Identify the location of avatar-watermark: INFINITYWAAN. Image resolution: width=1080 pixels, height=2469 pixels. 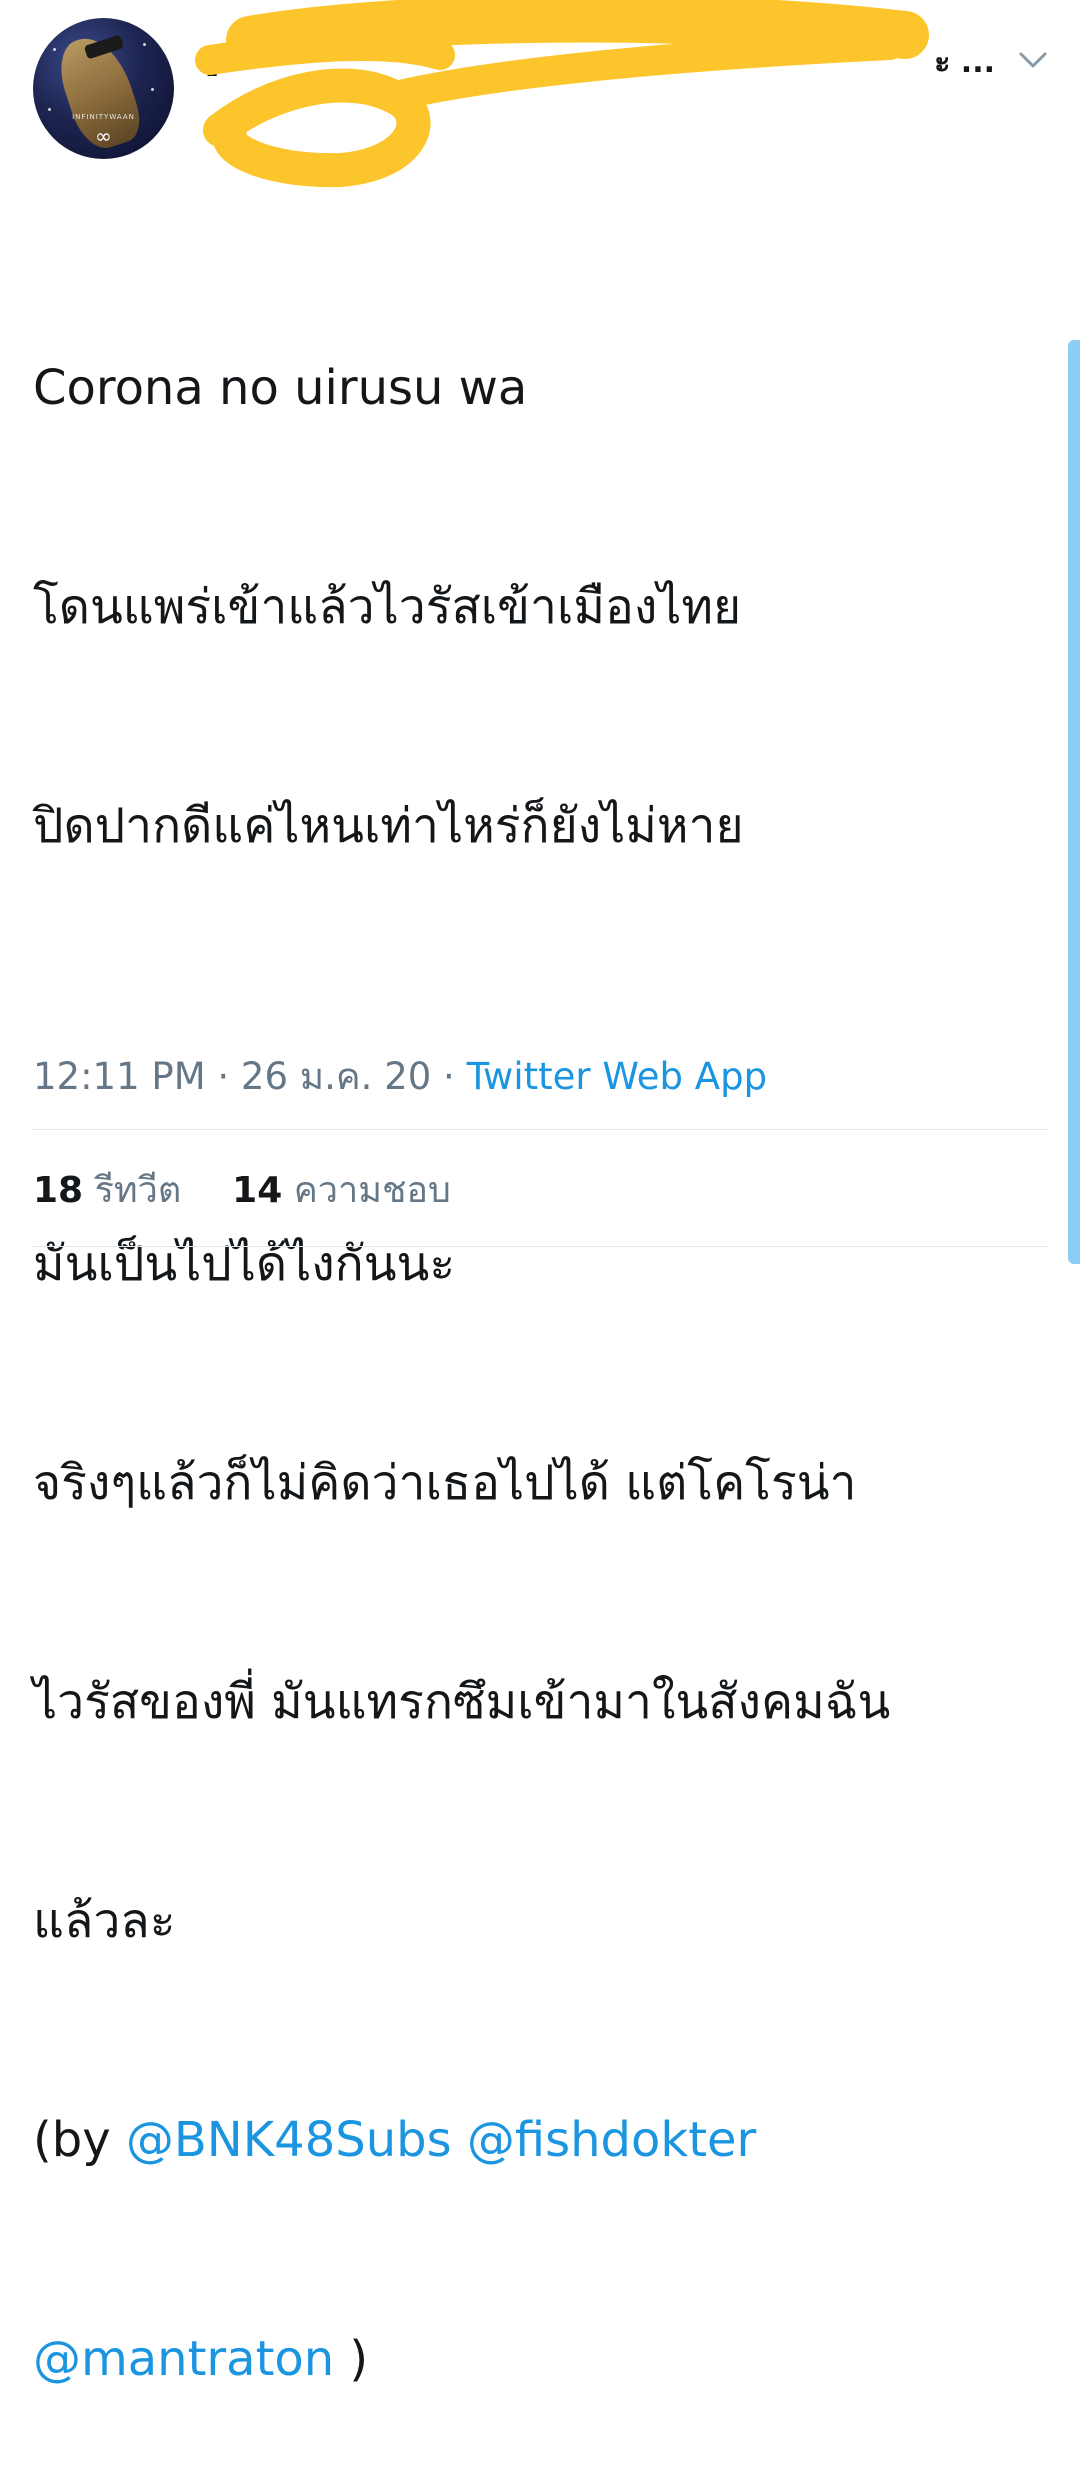
(103, 117).